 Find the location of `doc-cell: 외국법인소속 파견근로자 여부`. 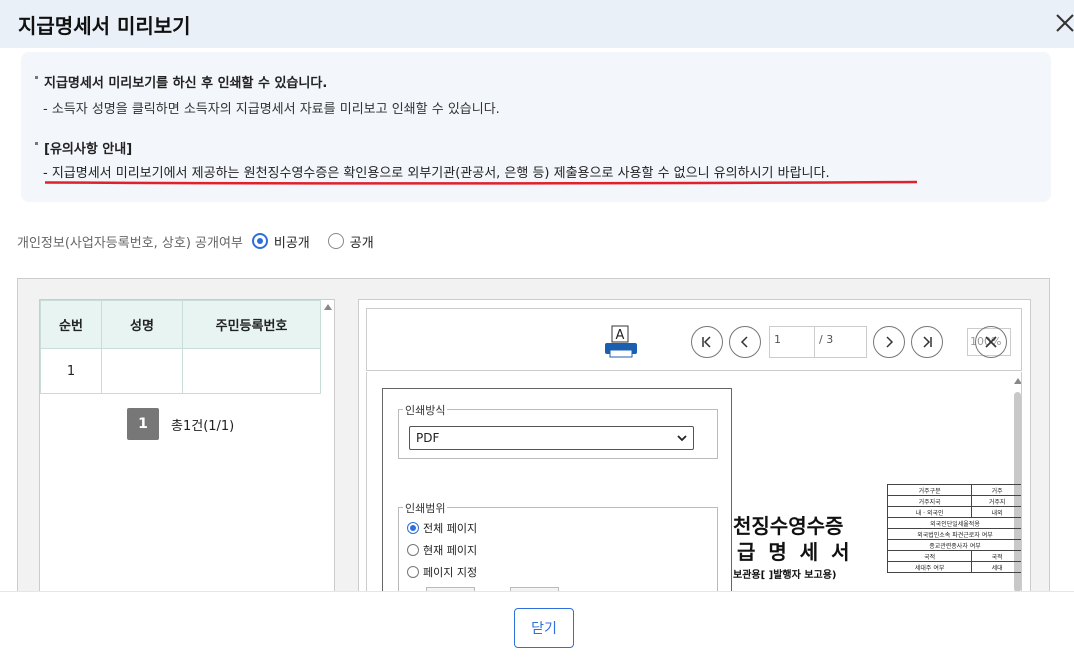

doc-cell: 외국법인소속 파견근로자 여부 is located at coordinates (954, 534).